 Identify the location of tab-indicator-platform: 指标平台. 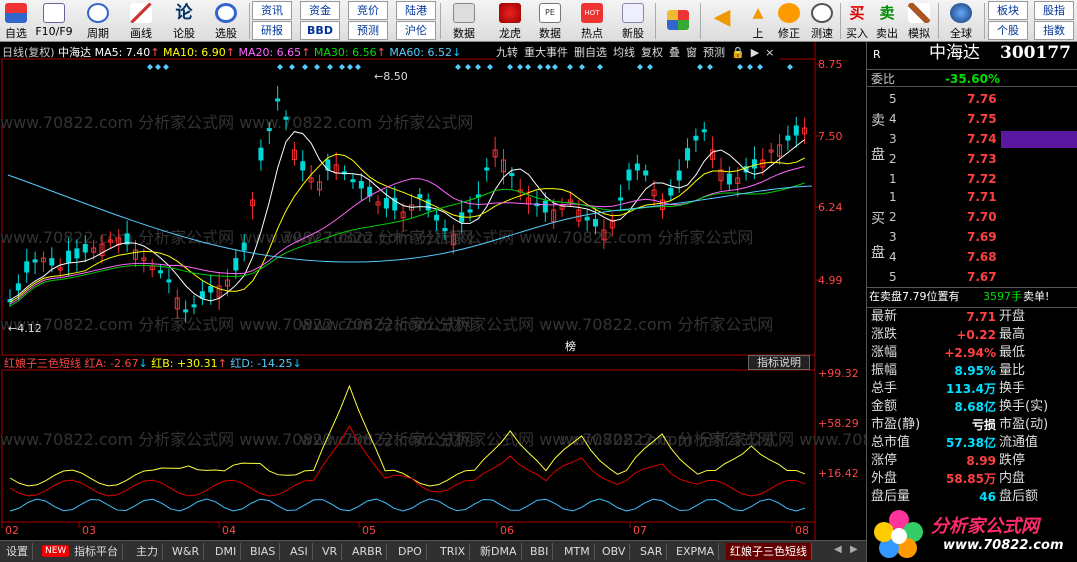
(96, 551).